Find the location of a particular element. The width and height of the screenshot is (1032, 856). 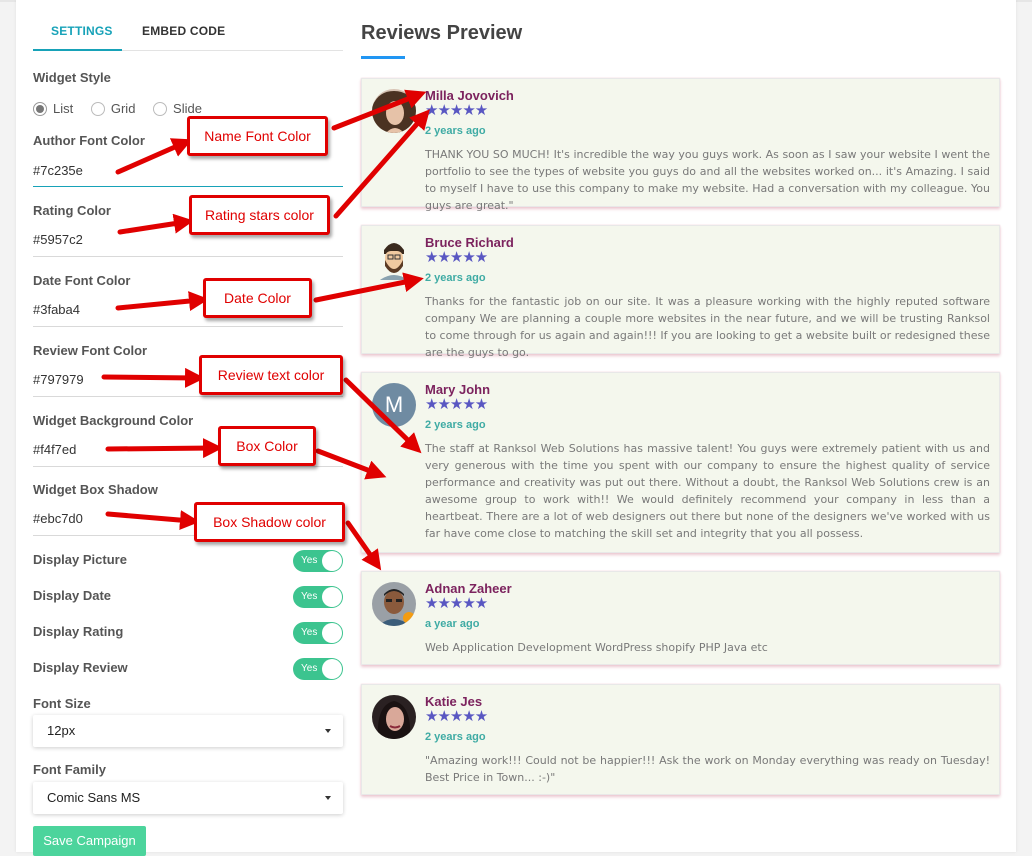

date-font-color-underline is located at coordinates (188, 326).